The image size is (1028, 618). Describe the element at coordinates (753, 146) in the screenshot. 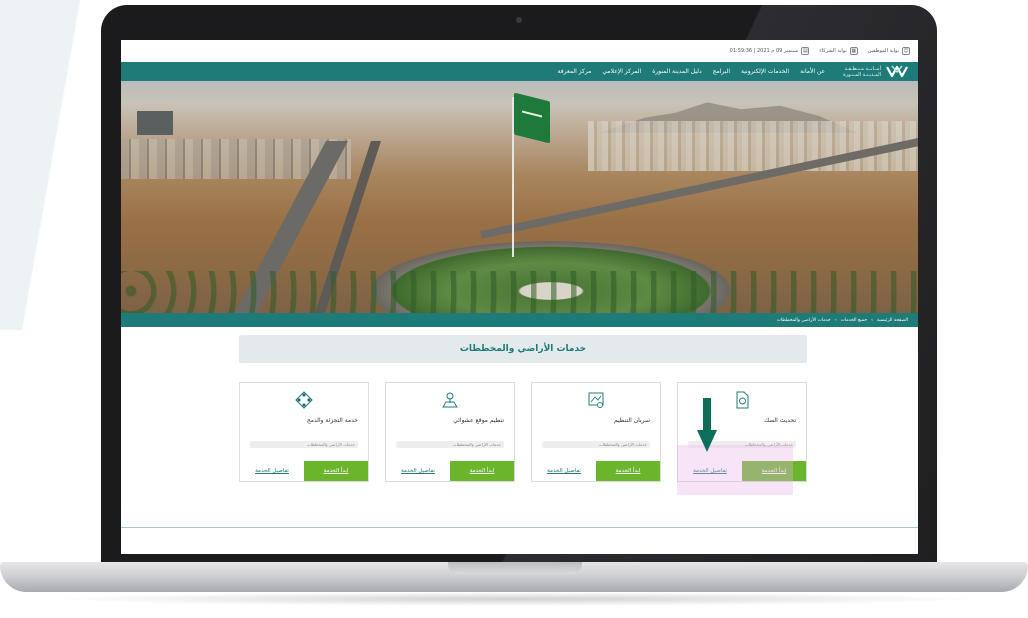

I see `hero-town-right` at that location.